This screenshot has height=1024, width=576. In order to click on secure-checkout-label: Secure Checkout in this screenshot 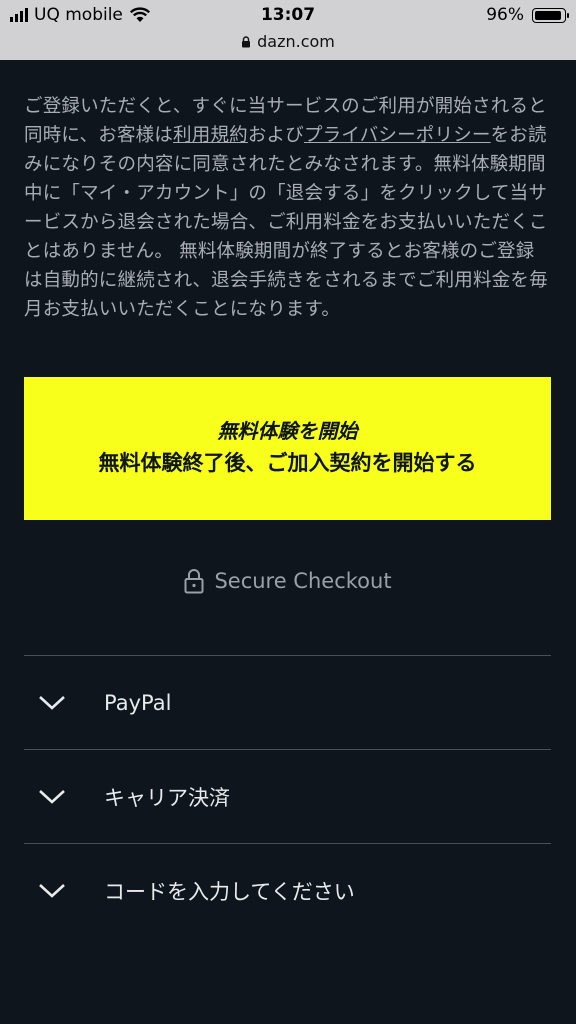, I will do `click(303, 581)`.